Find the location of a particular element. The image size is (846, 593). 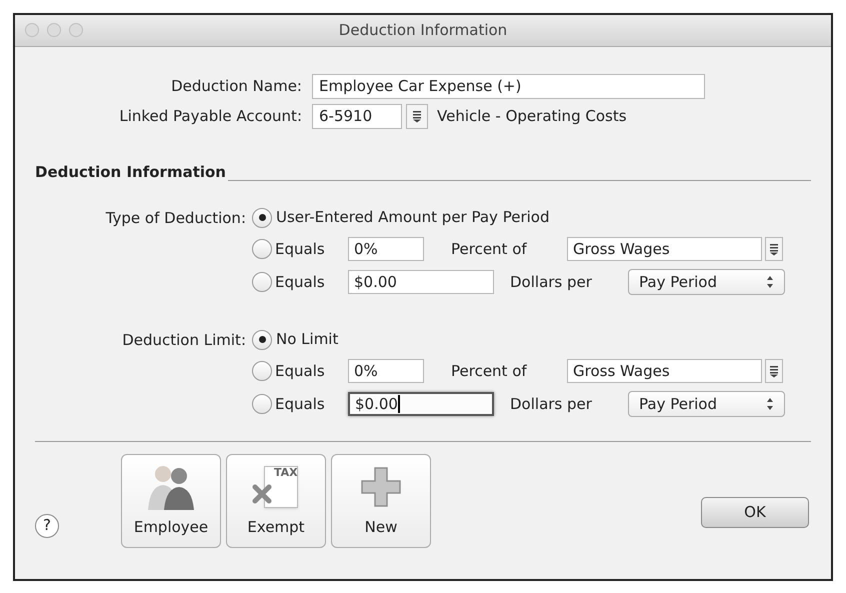

ok-button: OK is located at coordinates (755, 512).